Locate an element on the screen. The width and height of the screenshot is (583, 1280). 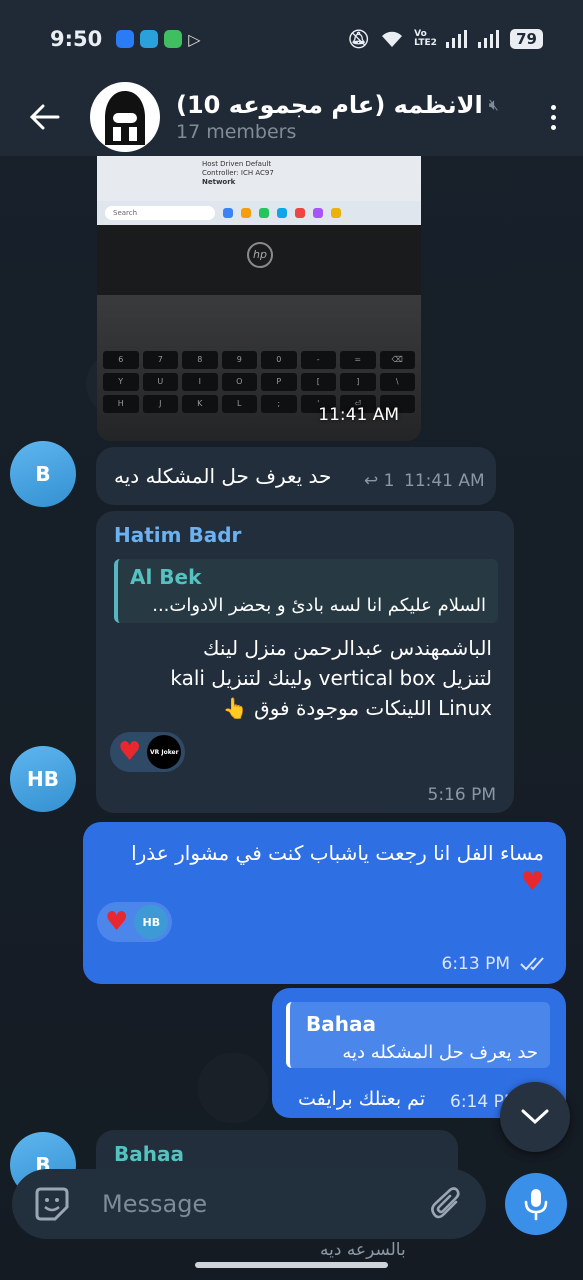
sender-avatar: B is located at coordinates (43, 474).